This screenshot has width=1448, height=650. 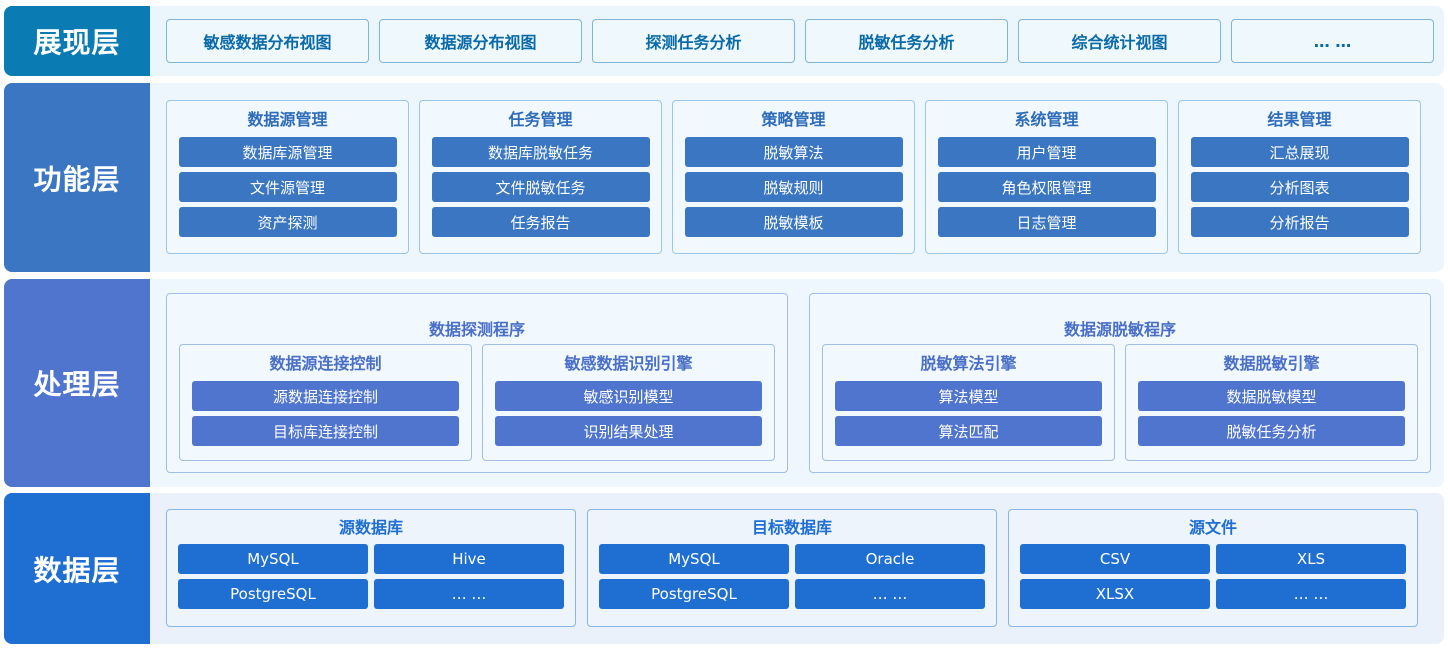 What do you see at coordinates (370, 527) in the screenshot?
I see `data-group-title: 源数据库` at bounding box center [370, 527].